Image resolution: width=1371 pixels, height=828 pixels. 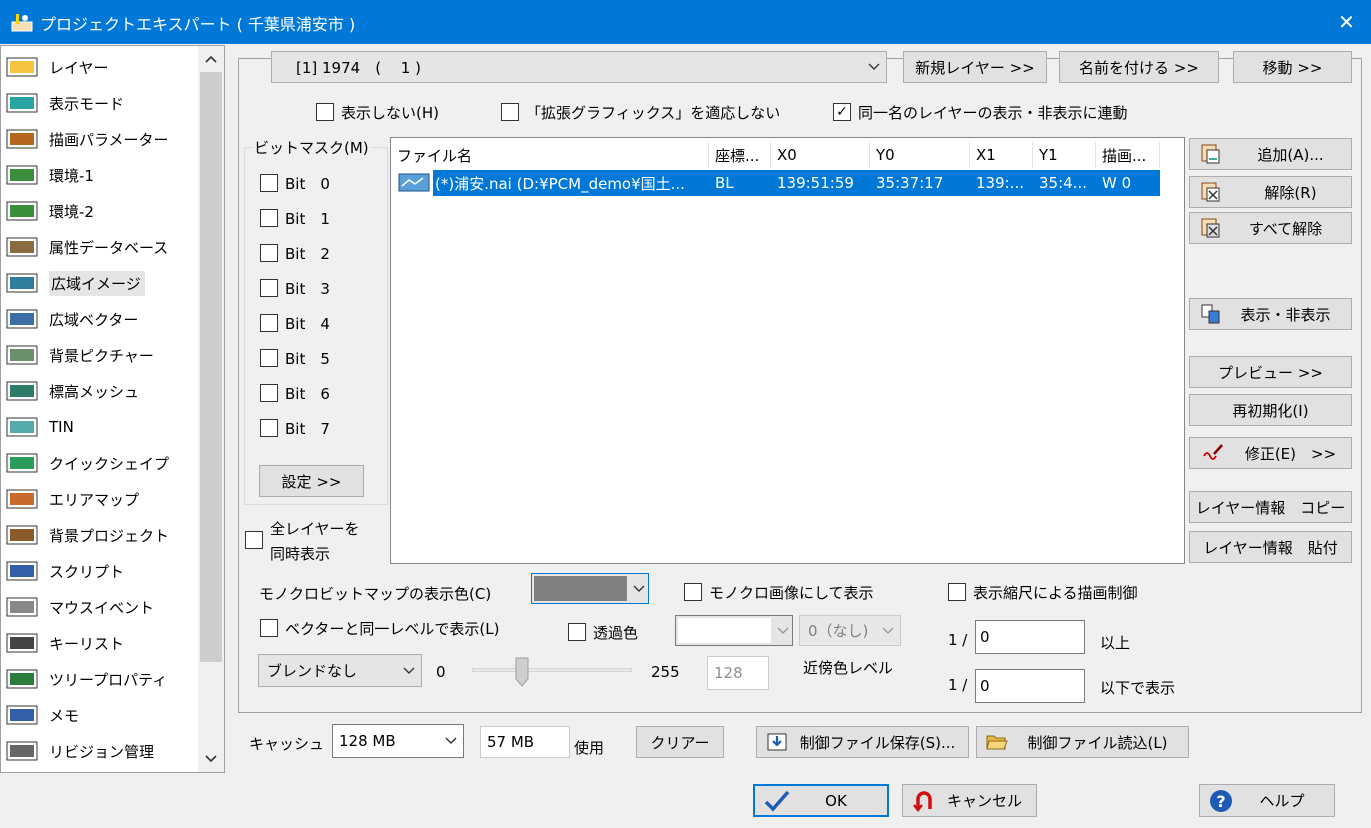 What do you see at coordinates (87, 535) in the screenshot?
I see `sidebar-item: 背景プロジェクト` at bounding box center [87, 535].